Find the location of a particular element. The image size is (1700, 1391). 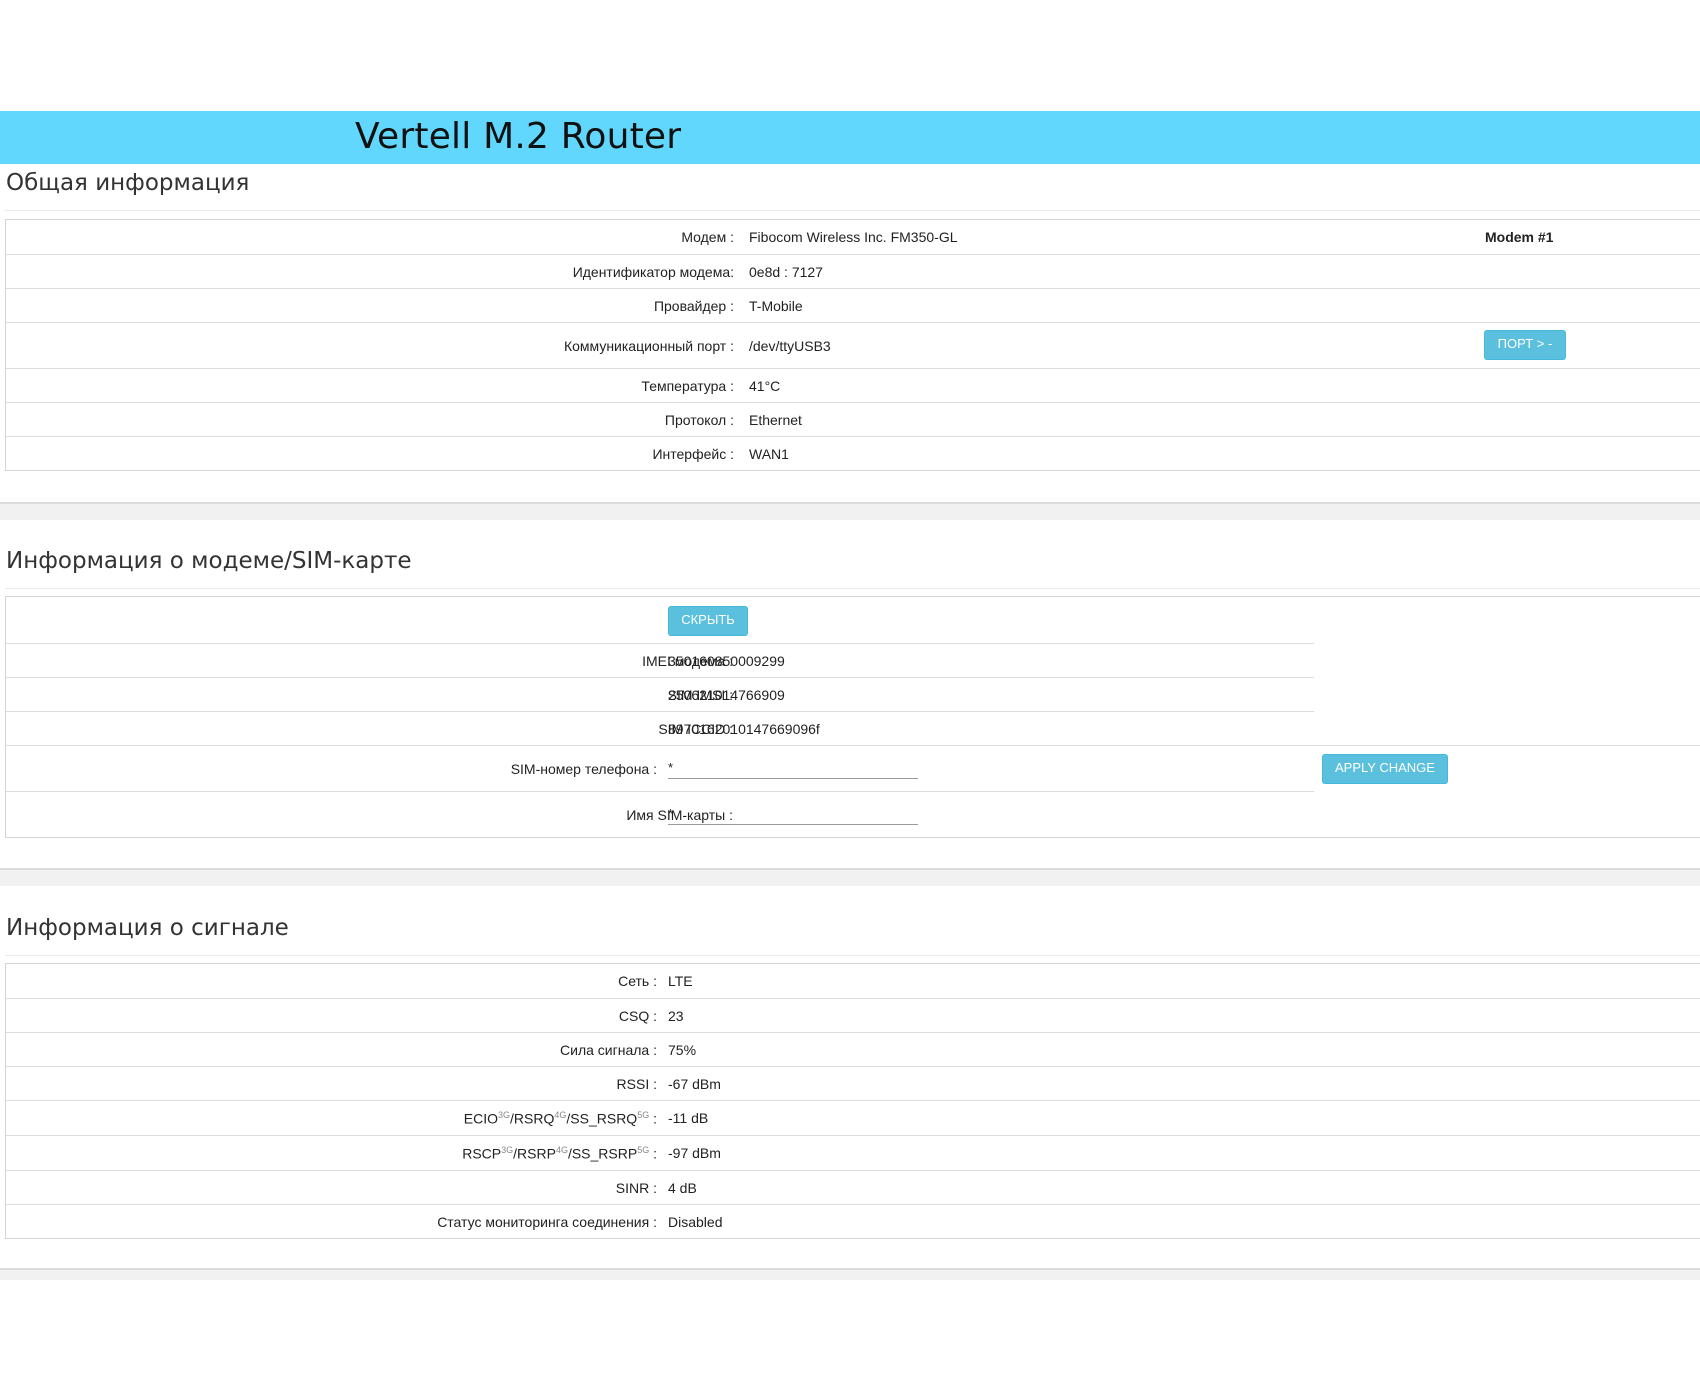

network-value: LTE is located at coordinates (680, 981).